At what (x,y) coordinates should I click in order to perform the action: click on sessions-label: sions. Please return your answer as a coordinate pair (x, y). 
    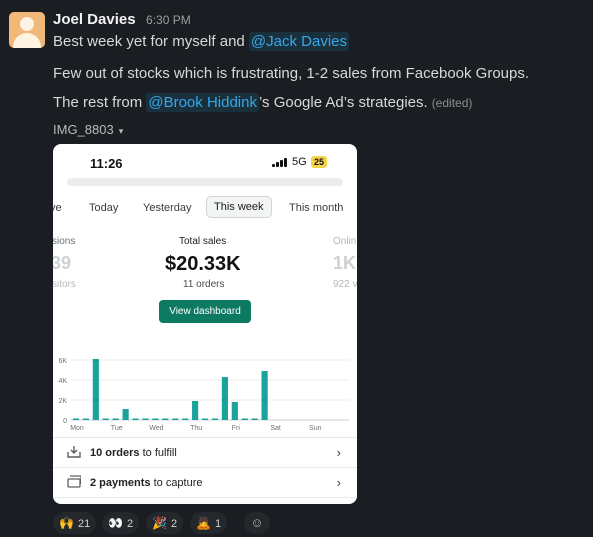
    Looking at the image, I should click on (64, 241).